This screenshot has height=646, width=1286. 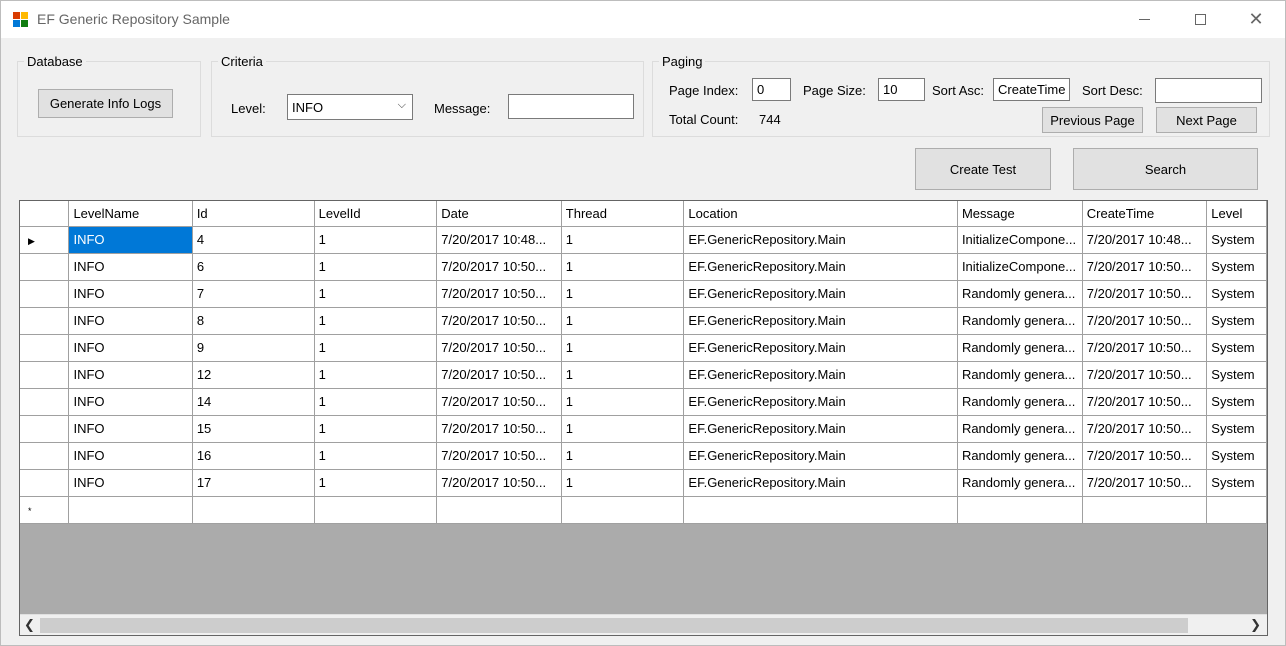 What do you see at coordinates (45, 510) in the screenshot?
I see `new-row-header: *` at bounding box center [45, 510].